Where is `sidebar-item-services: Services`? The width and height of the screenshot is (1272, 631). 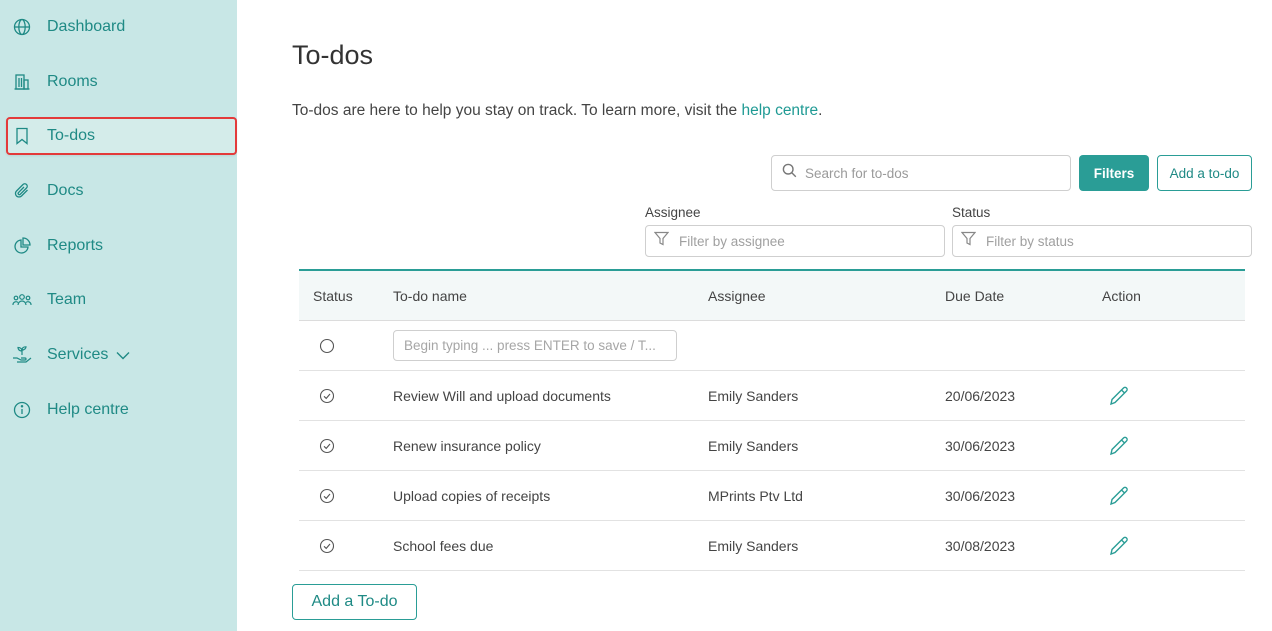 sidebar-item-services: Services is located at coordinates (121, 355).